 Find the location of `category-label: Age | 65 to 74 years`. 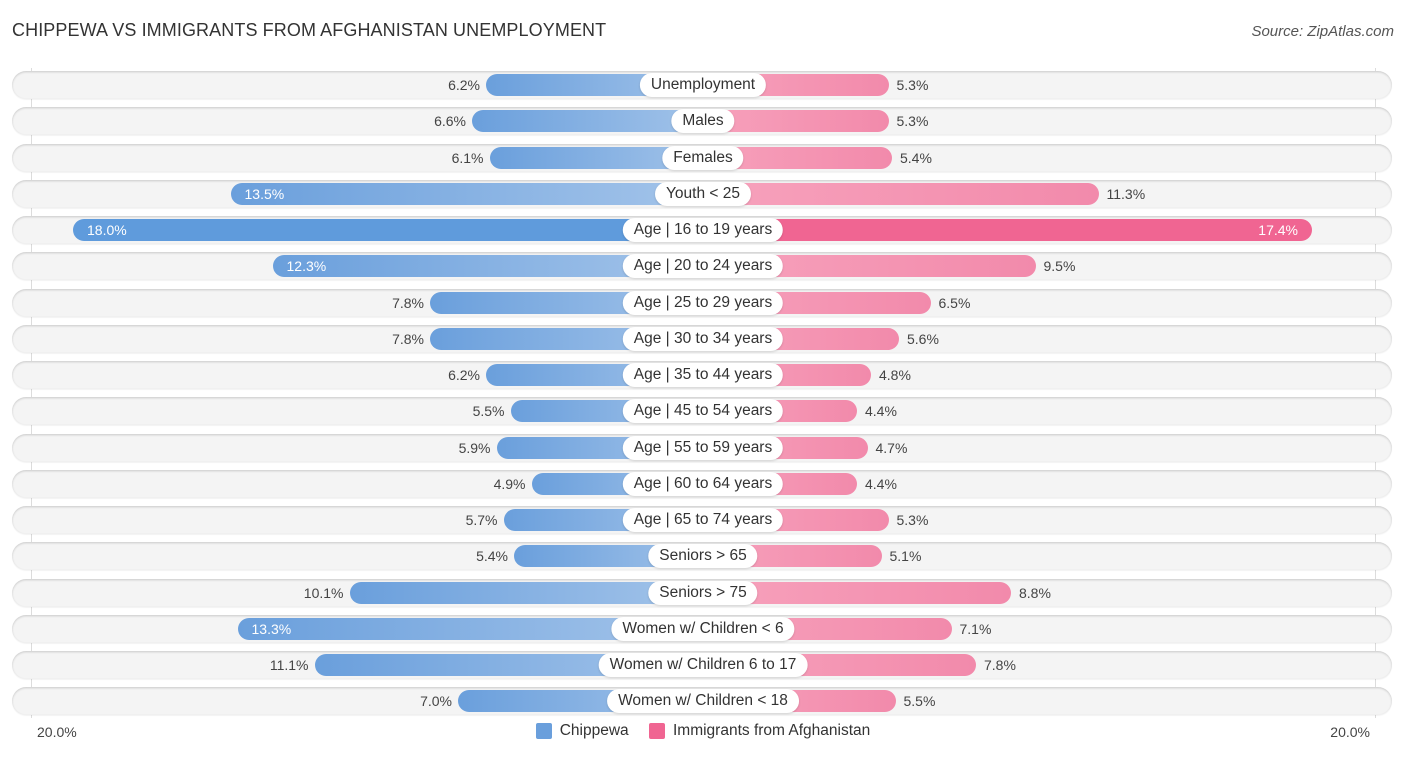

category-label: Age | 65 to 74 years is located at coordinates (703, 520).